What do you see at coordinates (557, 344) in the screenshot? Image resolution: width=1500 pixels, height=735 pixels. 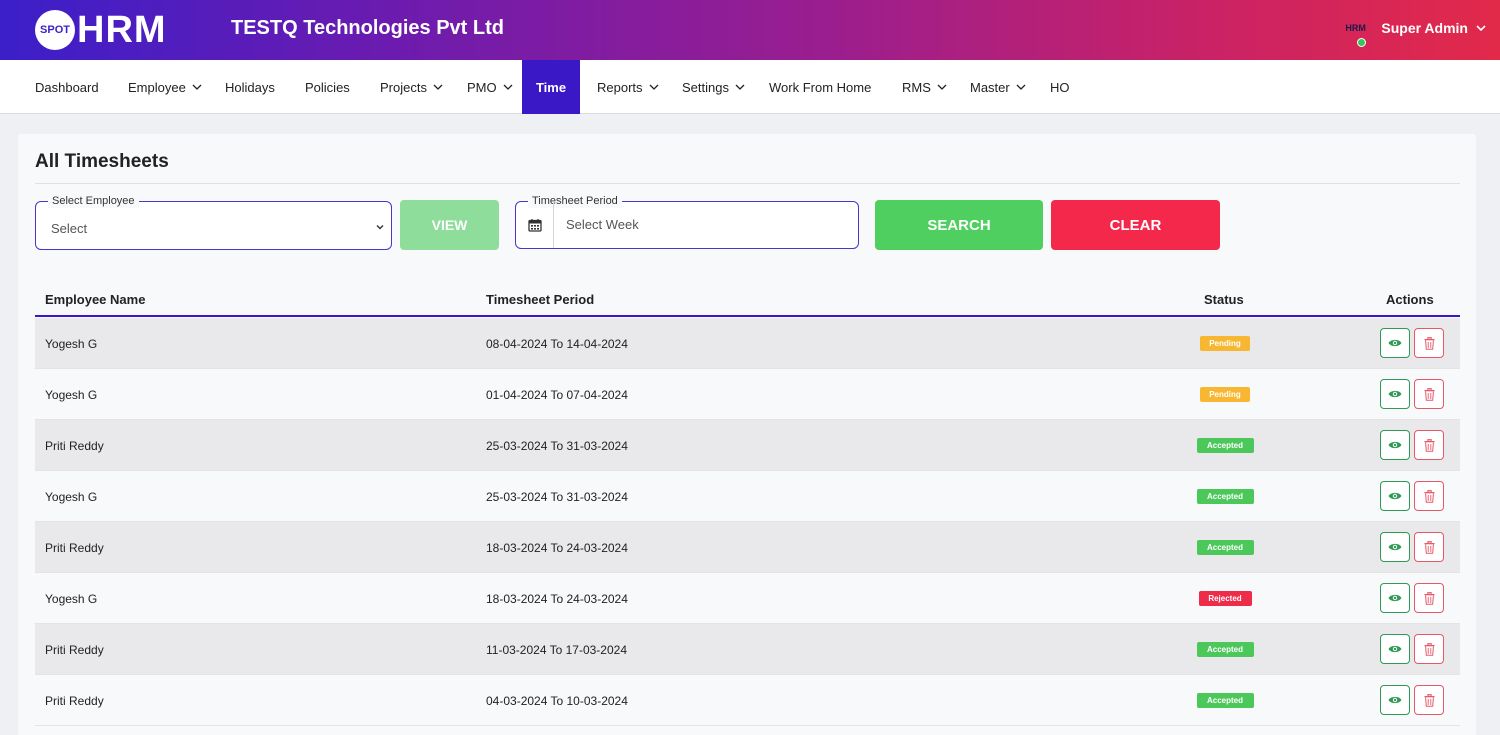 I see `timesheet-period-cell: 08-04-2024 To 14-04-2024` at bounding box center [557, 344].